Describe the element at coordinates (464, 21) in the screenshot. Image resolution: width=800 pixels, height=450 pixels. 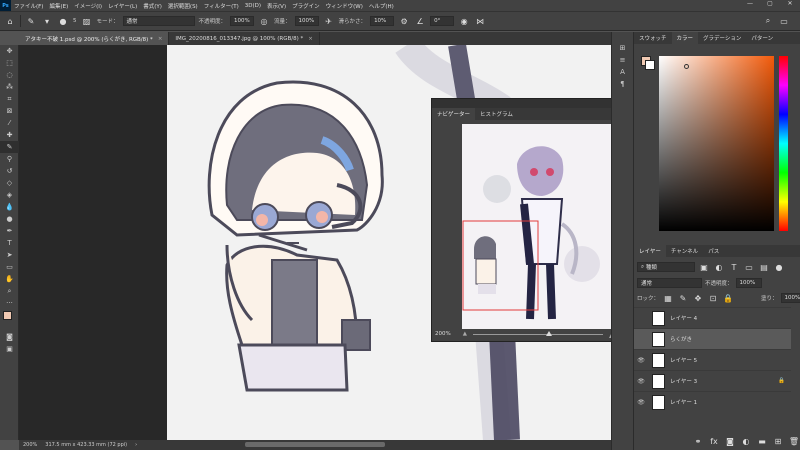
I see `pressure-size-icon: ◉` at that location.